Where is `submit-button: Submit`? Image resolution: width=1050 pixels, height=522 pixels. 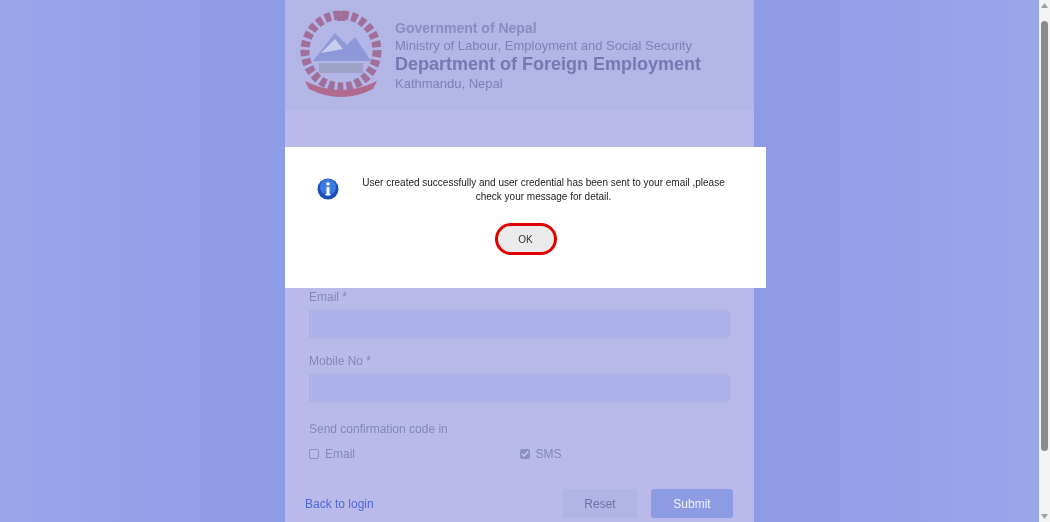 submit-button: Submit is located at coordinates (692, 503).